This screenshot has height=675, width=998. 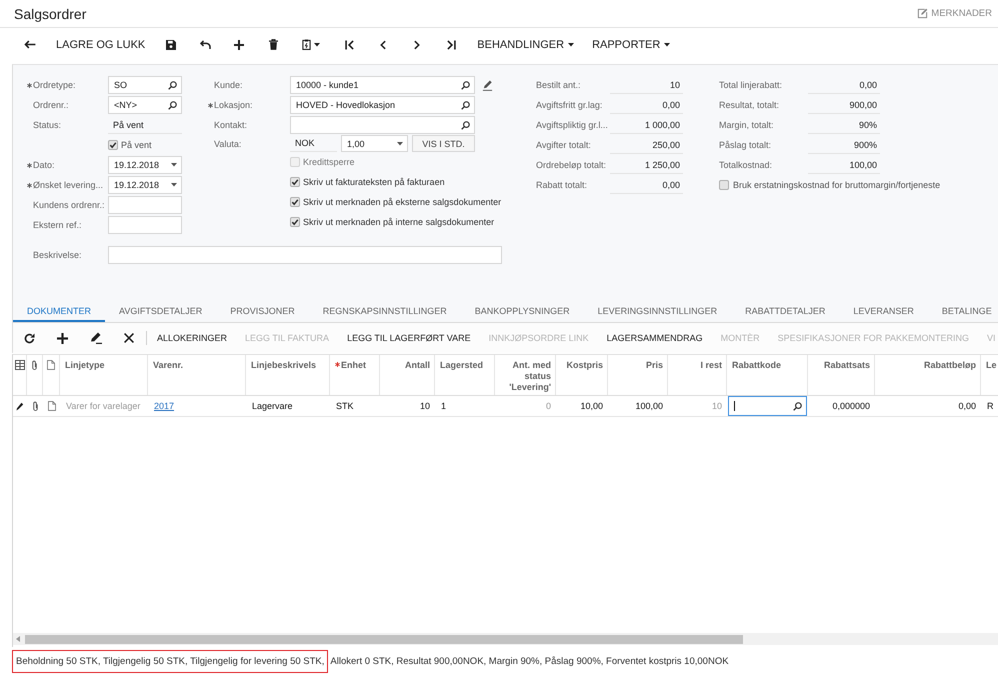 What do you see at coordinates (638, 375) in the screenshot?
I see `column-header: Pris` at bounding box center [638, 375].